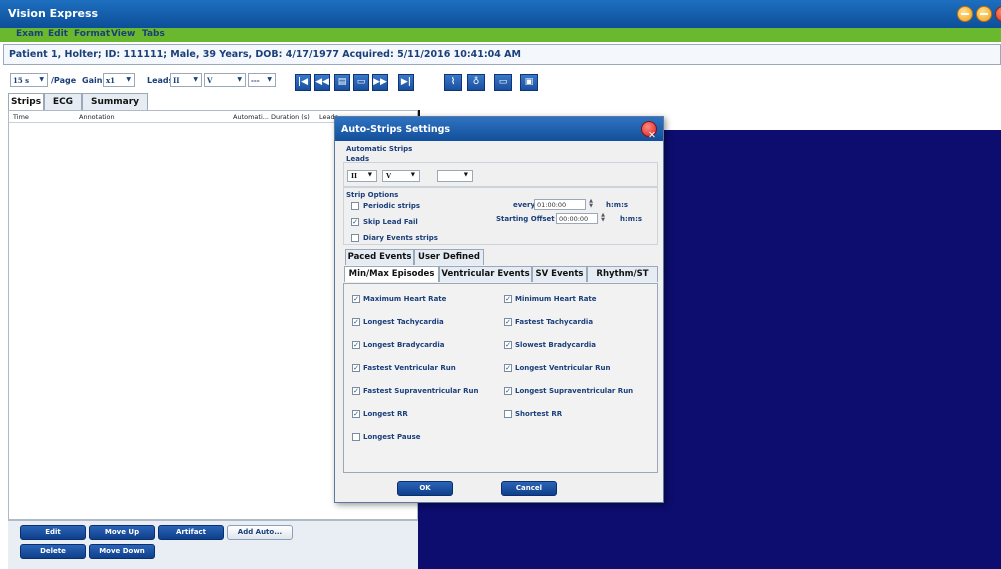  I want to click on menu-format: Format, so click(92, 34).